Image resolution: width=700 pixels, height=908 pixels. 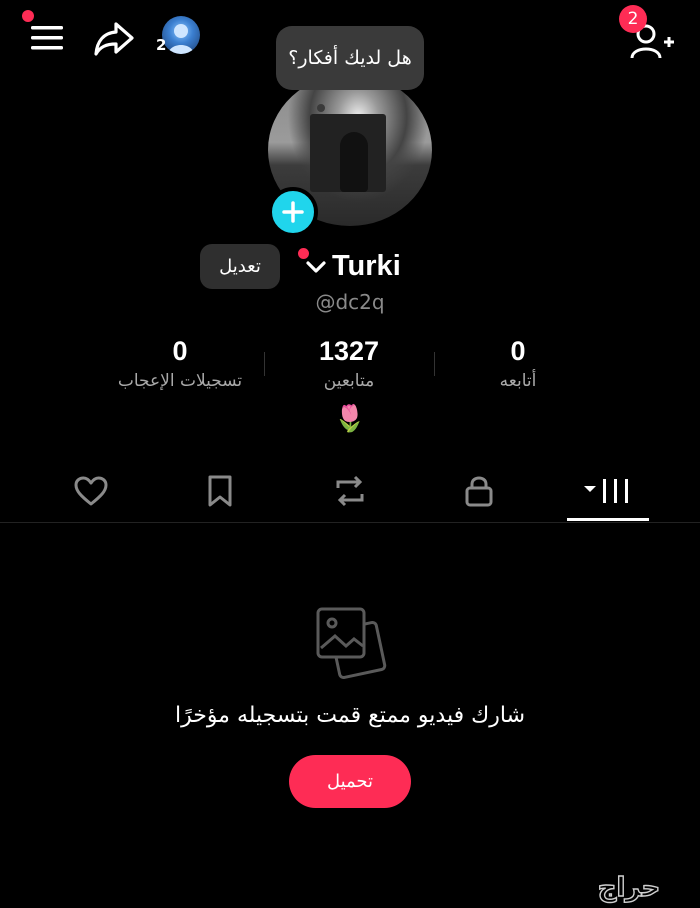 I want to click on following-stat: 0 أتابعه, so click(x=518, y=363).